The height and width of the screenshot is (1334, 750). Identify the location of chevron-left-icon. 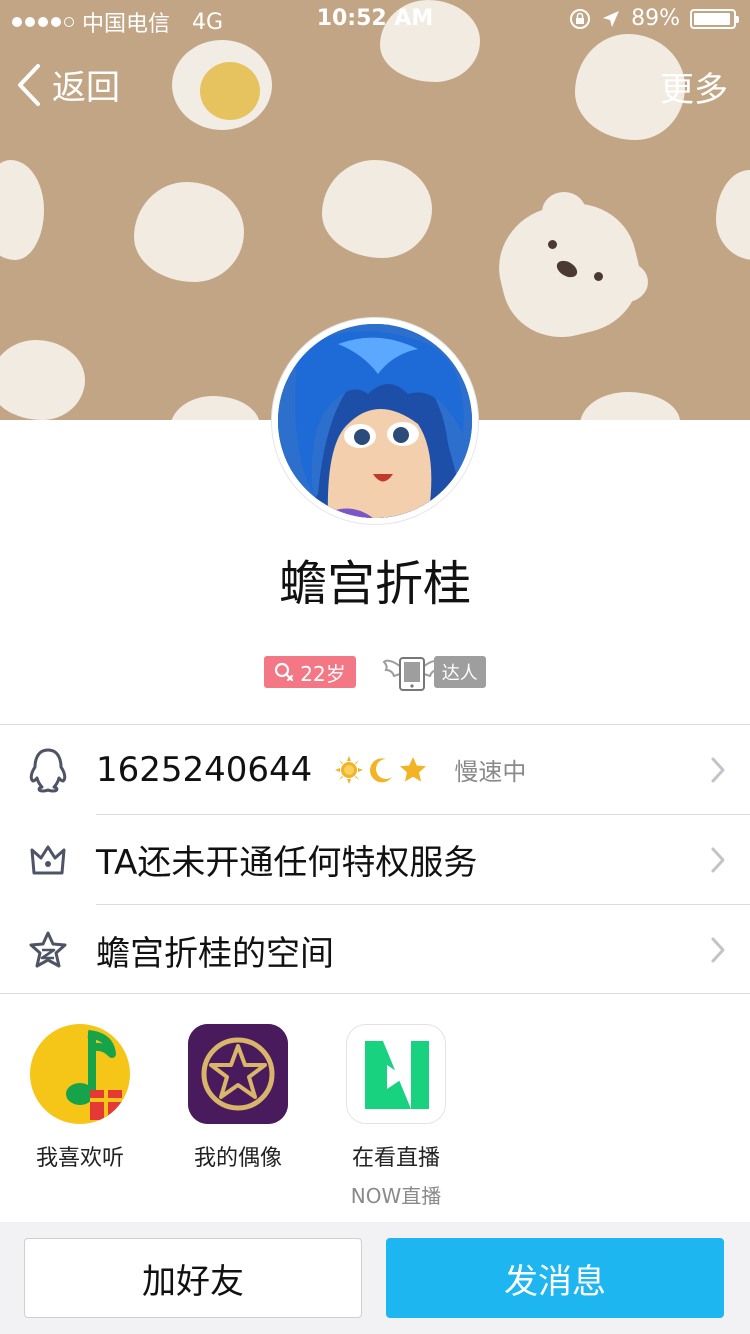
(29, 84).